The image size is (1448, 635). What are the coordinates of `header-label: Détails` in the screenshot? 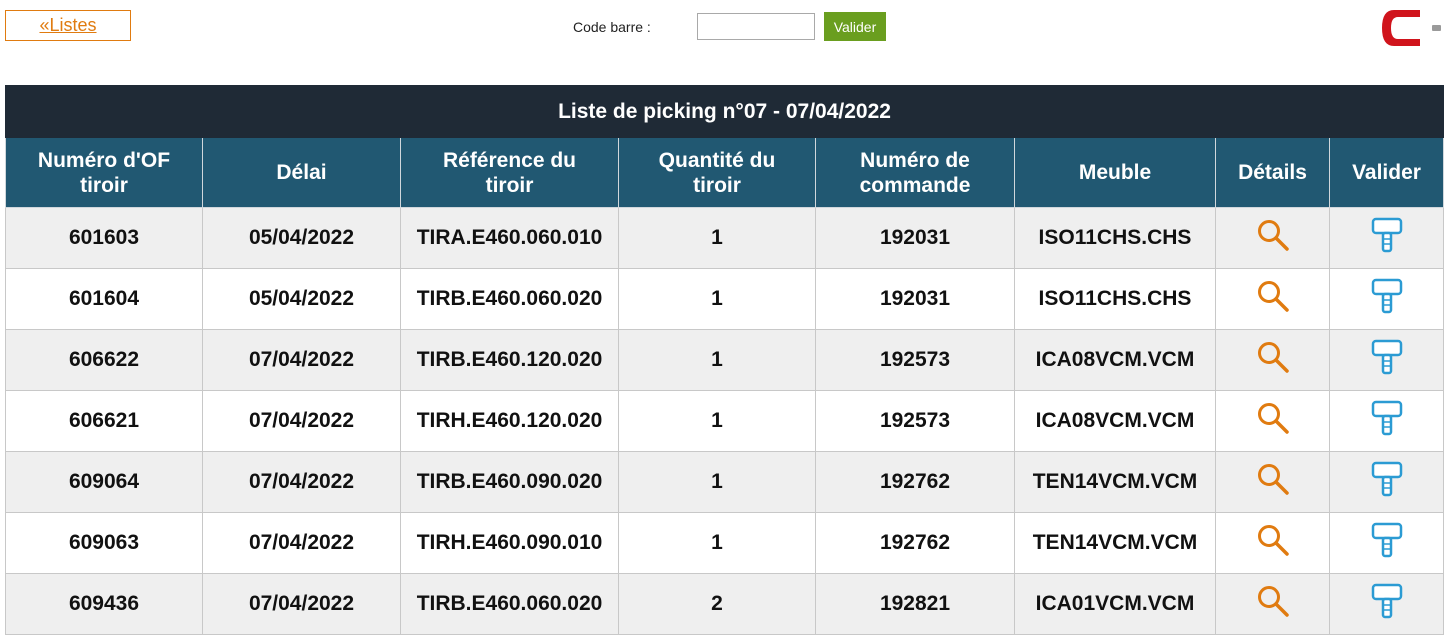 It's located at (1272, 172).